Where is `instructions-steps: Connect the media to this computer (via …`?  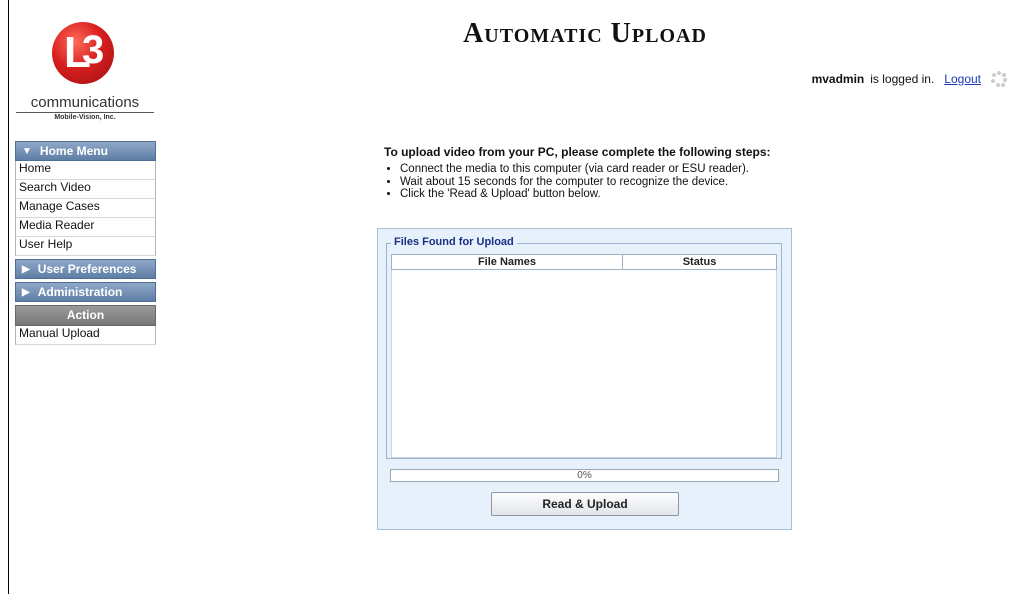
instructions-steps: Connect the media to this computer (via … is located at coordinates (594, 182).